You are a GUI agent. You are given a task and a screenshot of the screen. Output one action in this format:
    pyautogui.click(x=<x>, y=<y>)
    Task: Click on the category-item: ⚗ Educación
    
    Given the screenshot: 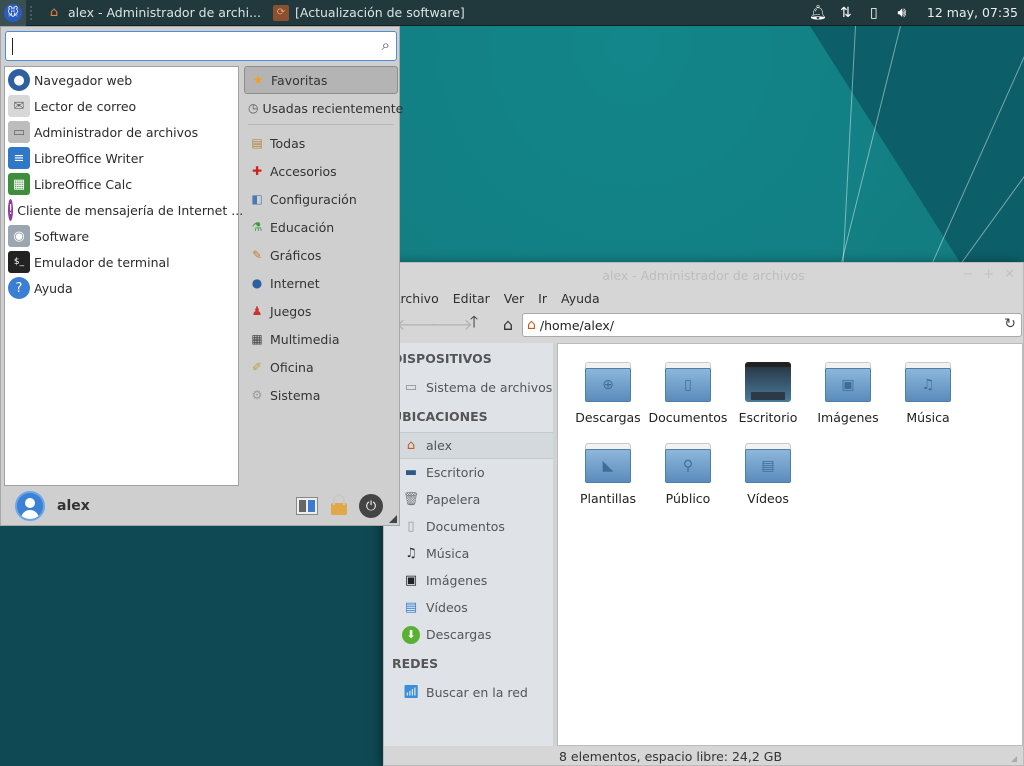 What is the action you would take?
    pyautogui.click(x=321, y=227)
    